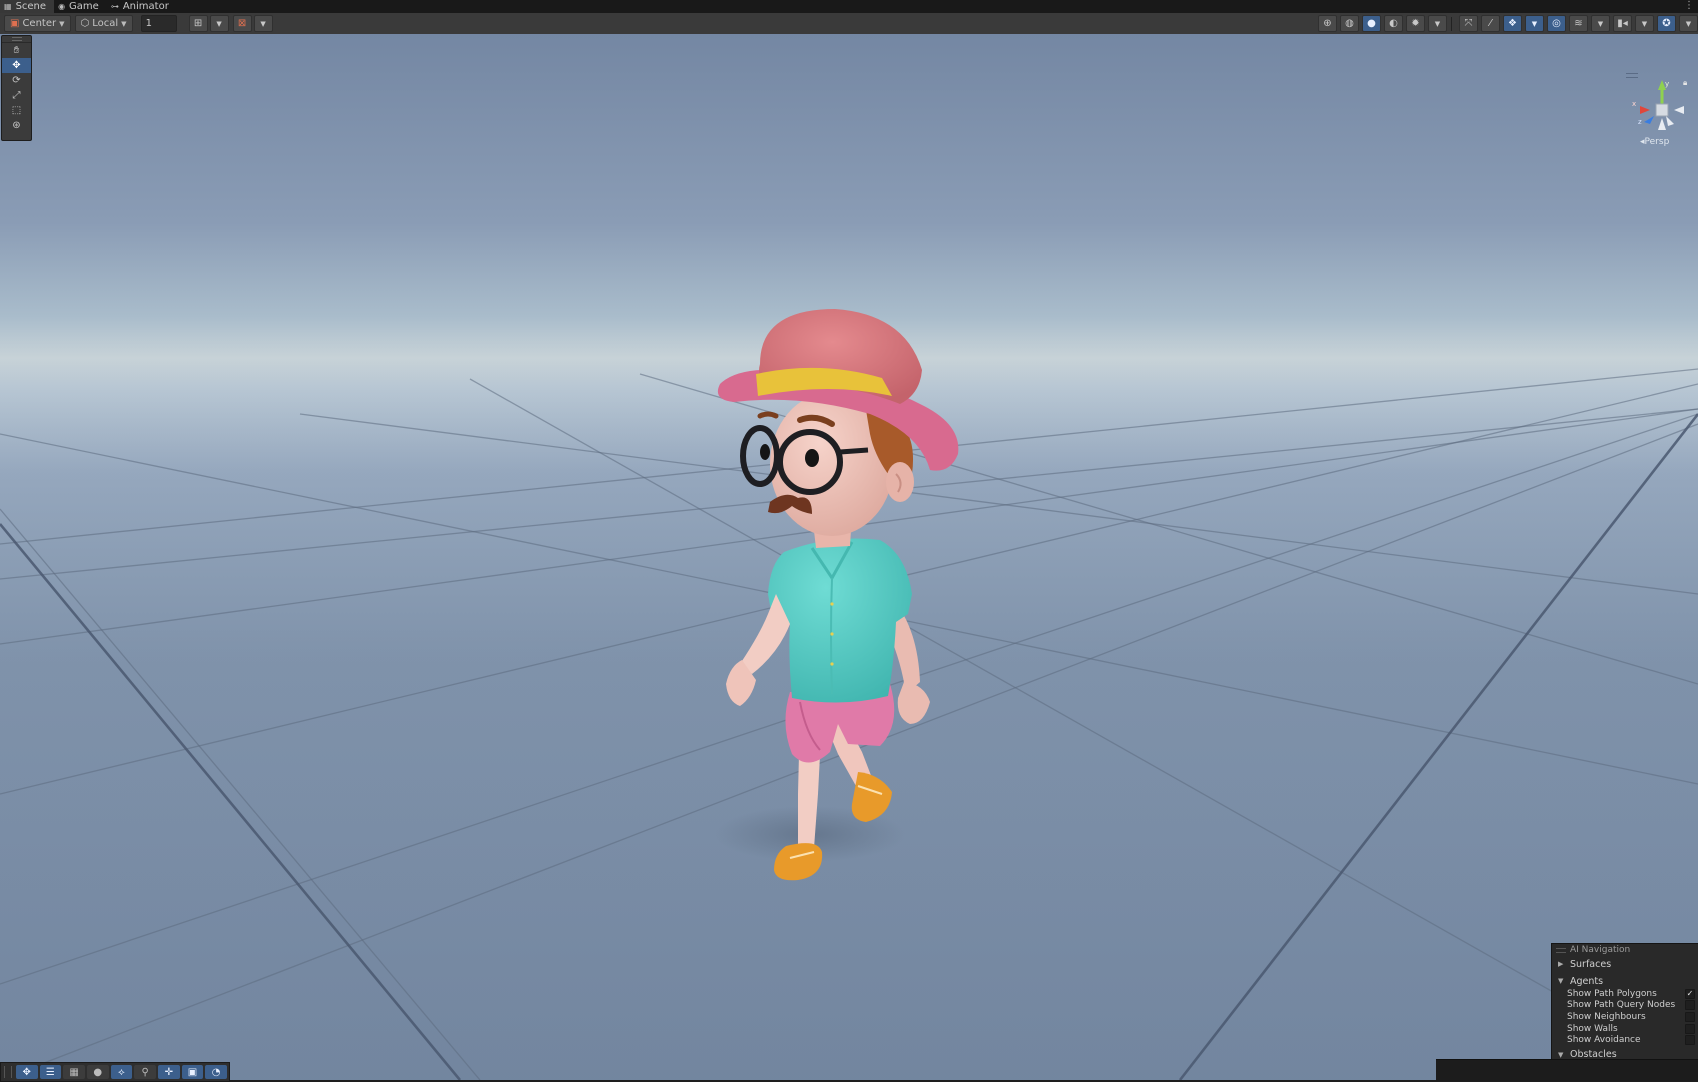  Describe the element at coordinates (1567, 1070) in the screenshot. I see `bottom-dock-panel` at that location.